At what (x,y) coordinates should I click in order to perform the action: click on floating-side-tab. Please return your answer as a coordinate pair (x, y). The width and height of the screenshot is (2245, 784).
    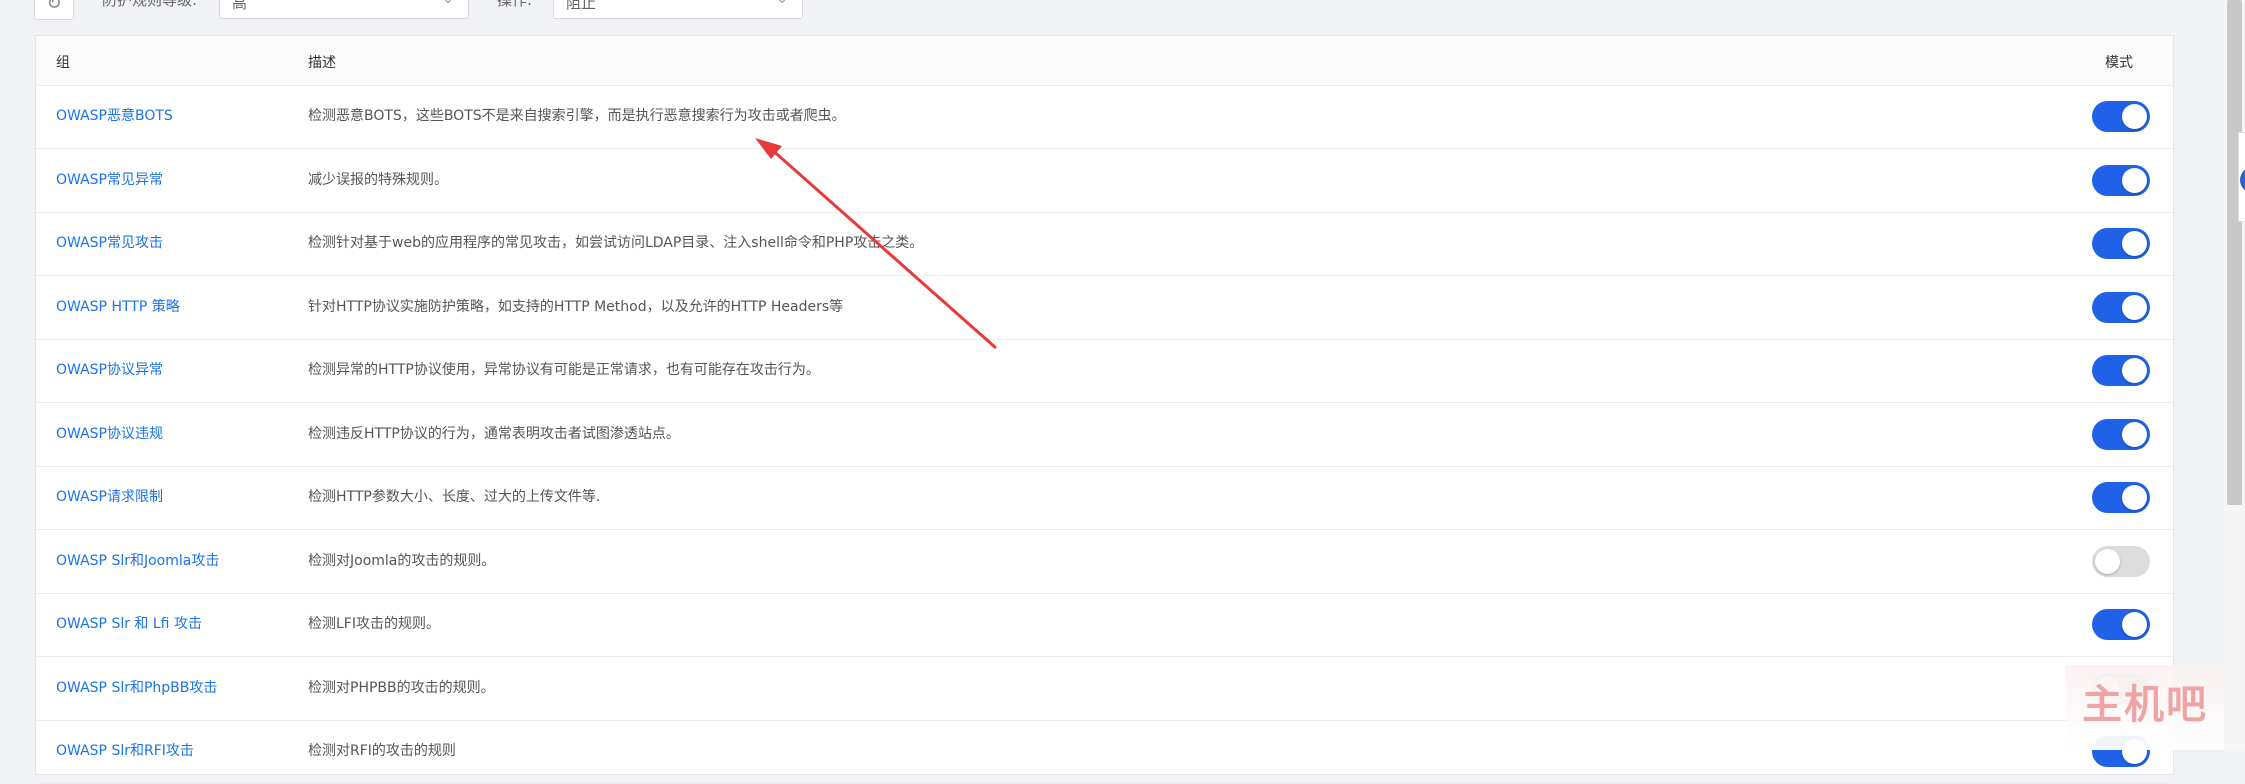
    Looking at the image, I should click on (2241, 177).